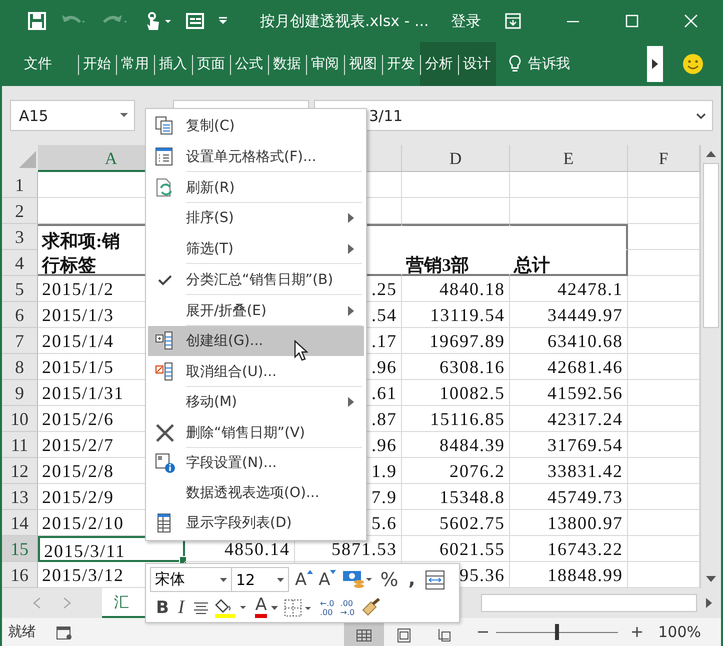  What do you see at coordinates (456, 497) in the screenshot?
I see `table-cell: 15348.8` at bounding box center [456, 497].